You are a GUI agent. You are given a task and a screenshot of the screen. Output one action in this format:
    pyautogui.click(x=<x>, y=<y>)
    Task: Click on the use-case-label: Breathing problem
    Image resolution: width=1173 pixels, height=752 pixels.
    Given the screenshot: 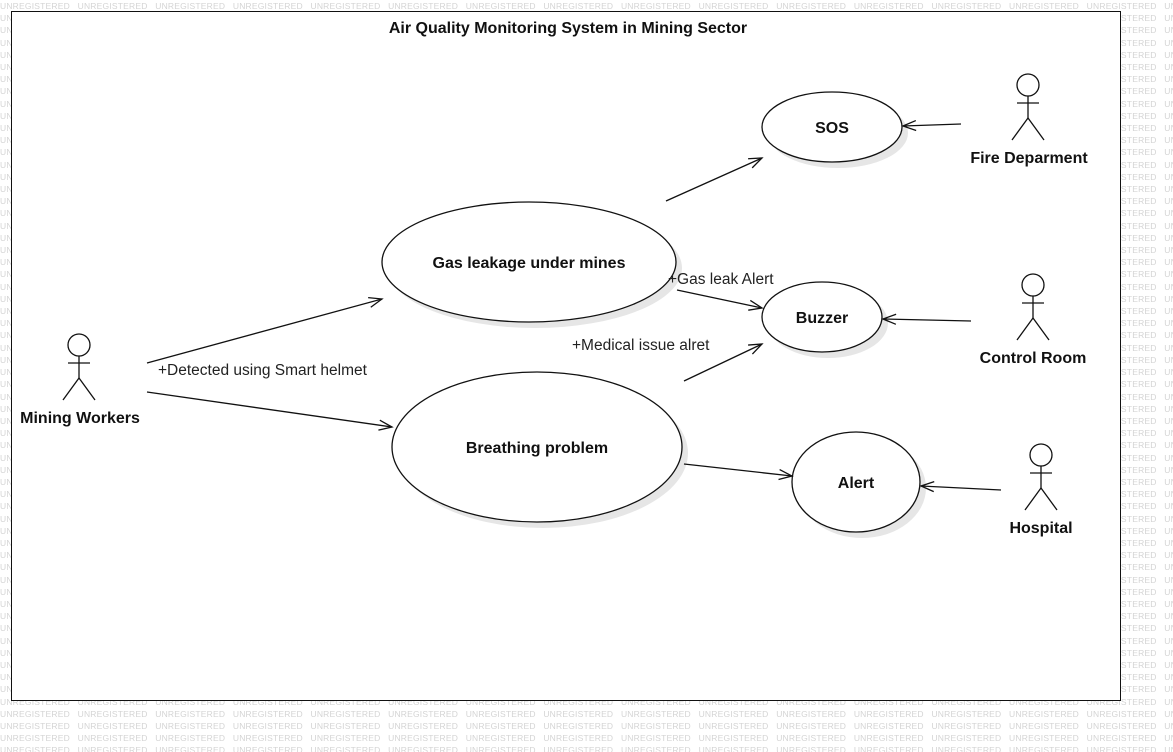 What is the action you would take?
    pyautogui.click(x=537, y=448)
    